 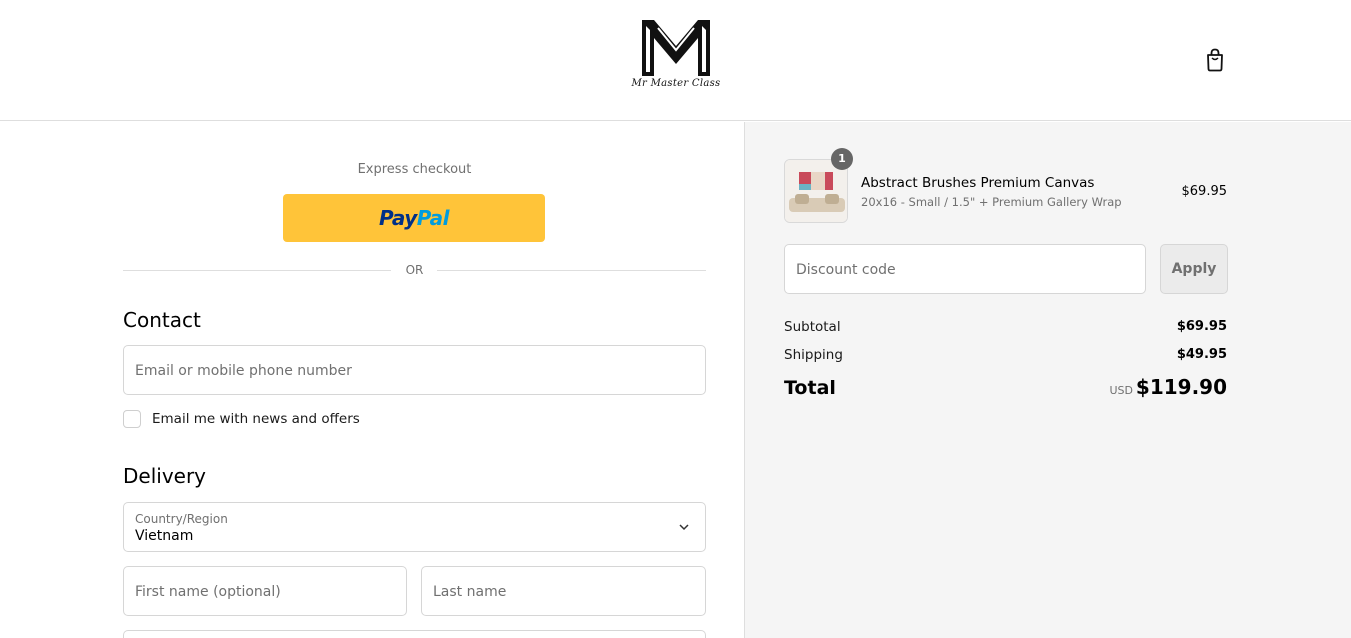 I want to click on chevron-down-icon, so click(x=684, y=527).